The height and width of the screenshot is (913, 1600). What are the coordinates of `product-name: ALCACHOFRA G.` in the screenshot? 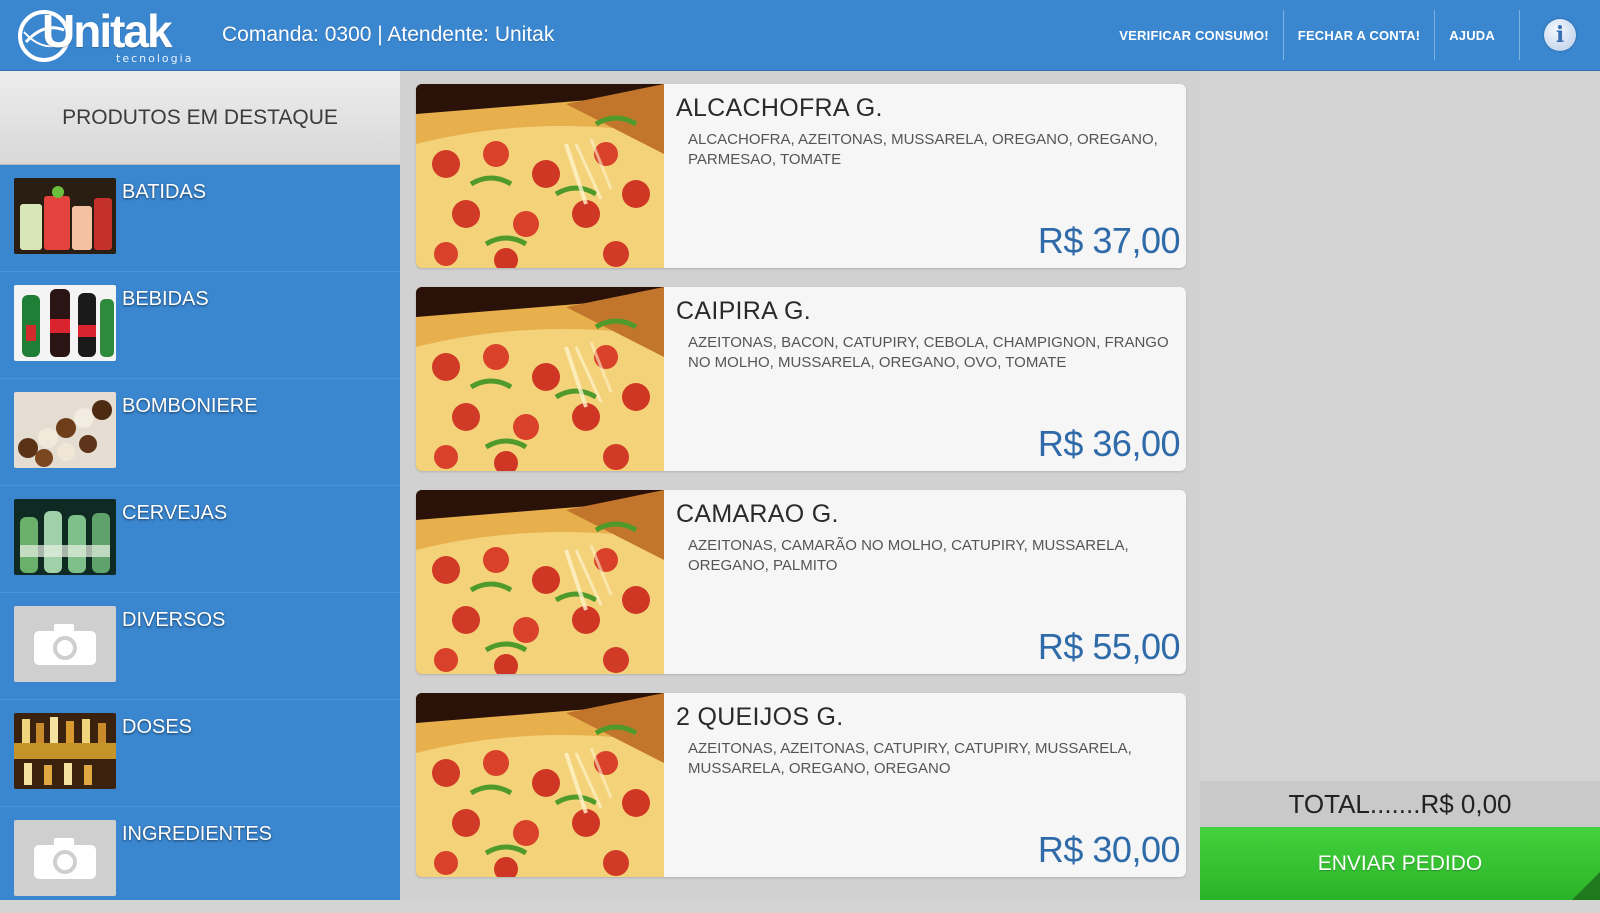 It's located at (779, 108).